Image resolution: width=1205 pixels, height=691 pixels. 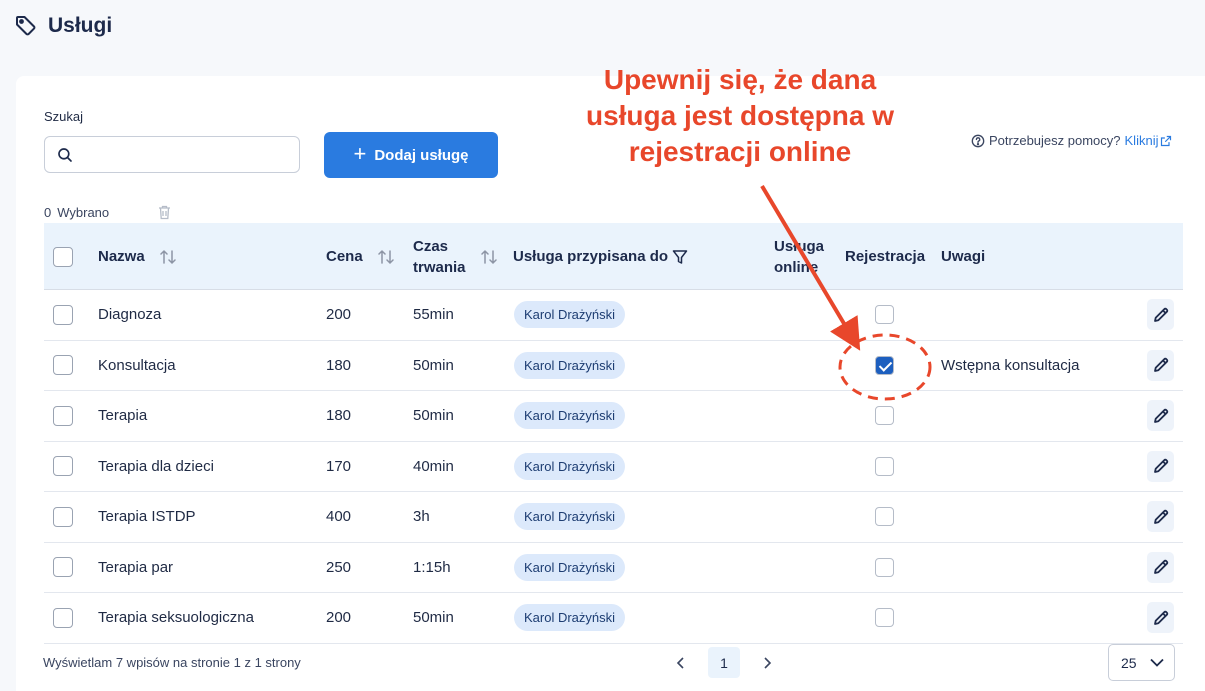 What do you see at coordinates (164, 212) in the screenshot?
I see `trash-icon` at bounding box center [164, 212].